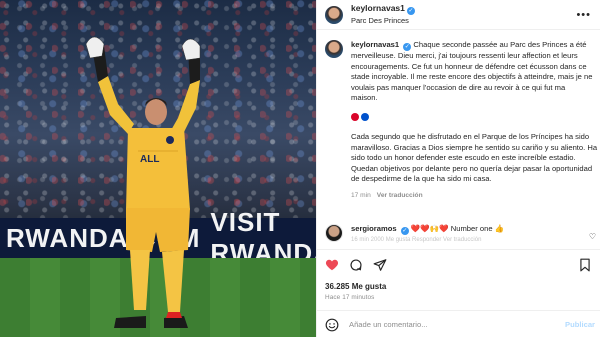 This screenshot has width=600, height=337. I want to click on see-translation-link: Ver traducción, so click(400, 195).